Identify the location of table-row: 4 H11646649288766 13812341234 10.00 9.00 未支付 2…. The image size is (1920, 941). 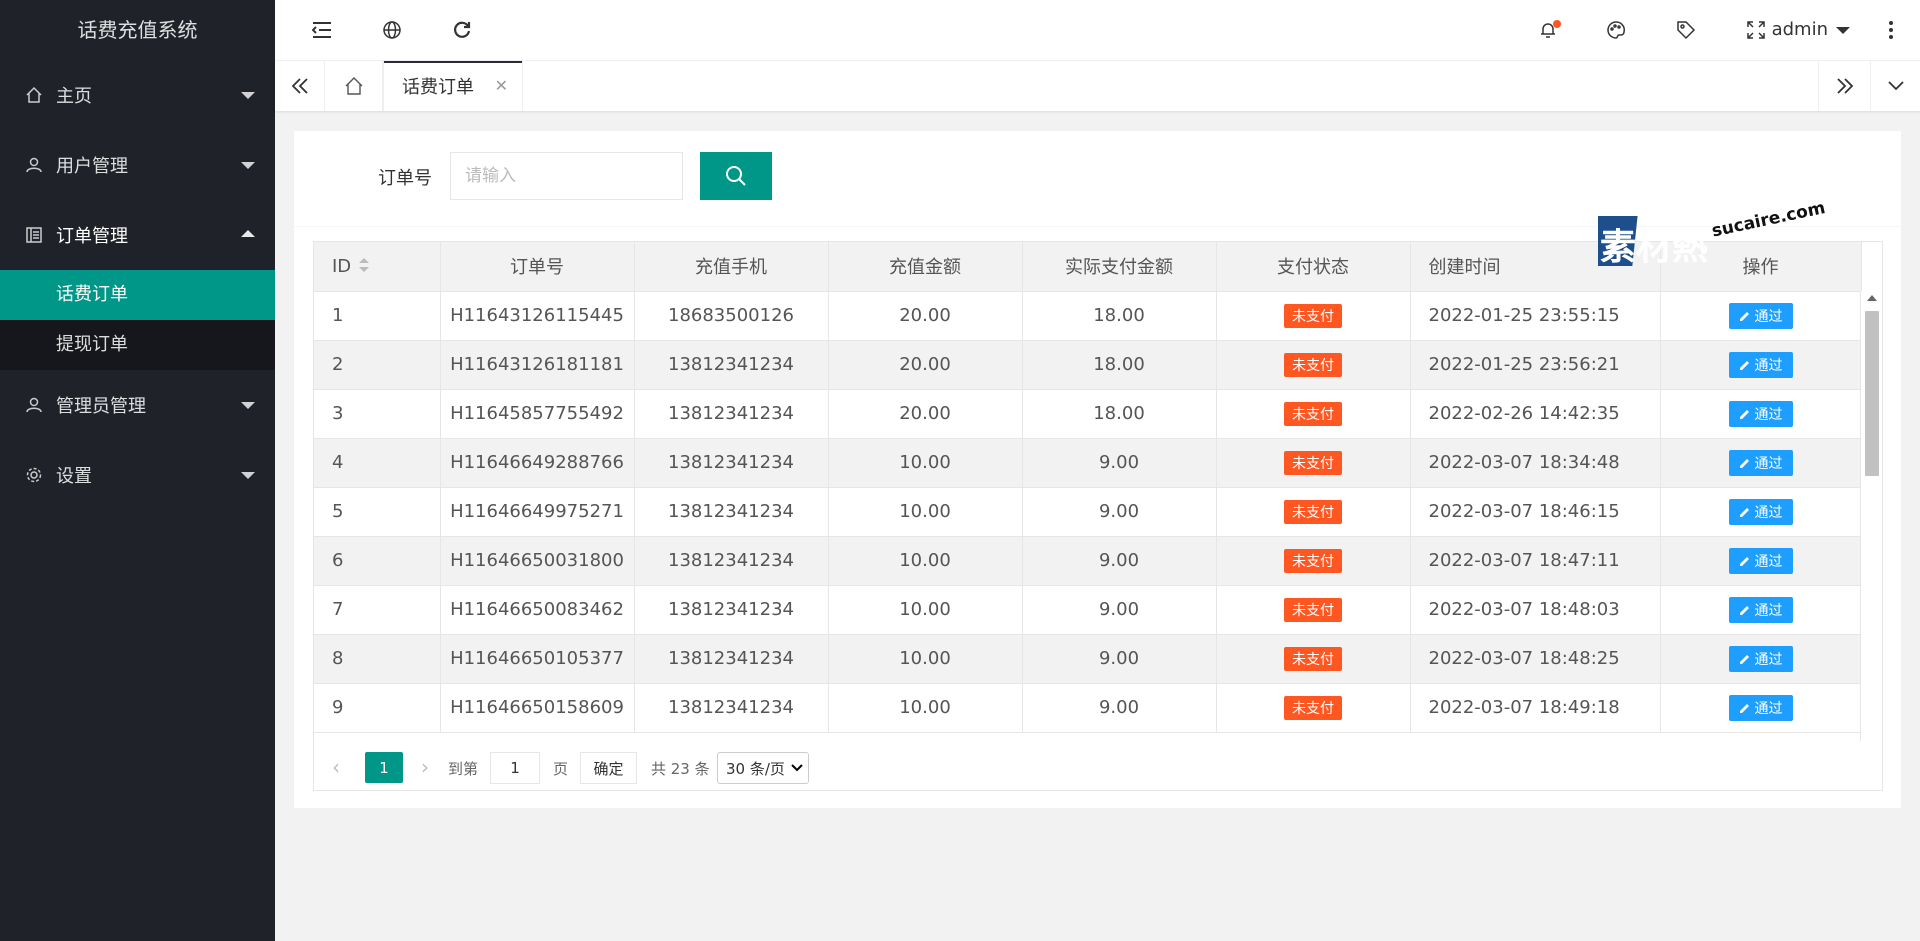
(1088, 463).